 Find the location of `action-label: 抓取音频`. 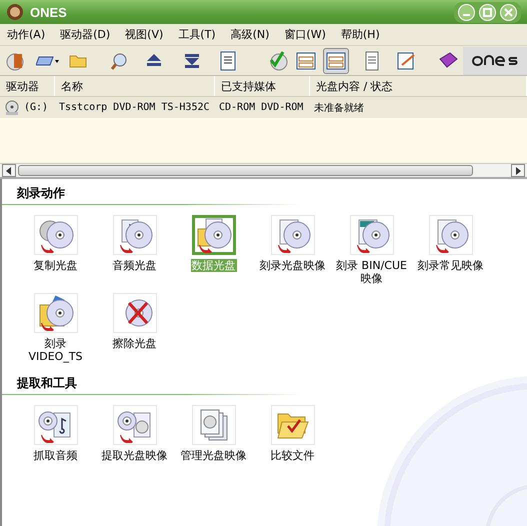

action-label: 抓取音频 is located at coordinates (55, 455).